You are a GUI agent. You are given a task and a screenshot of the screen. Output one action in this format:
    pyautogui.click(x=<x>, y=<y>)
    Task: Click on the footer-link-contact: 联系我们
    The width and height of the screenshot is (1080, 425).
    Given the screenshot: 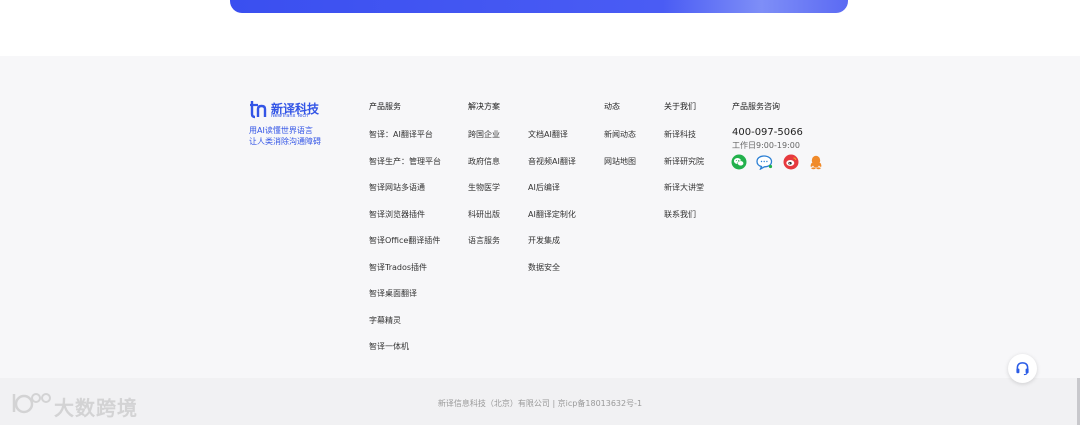 What is the action you would take?
    pyautogui.click(x=680, y=214)
    